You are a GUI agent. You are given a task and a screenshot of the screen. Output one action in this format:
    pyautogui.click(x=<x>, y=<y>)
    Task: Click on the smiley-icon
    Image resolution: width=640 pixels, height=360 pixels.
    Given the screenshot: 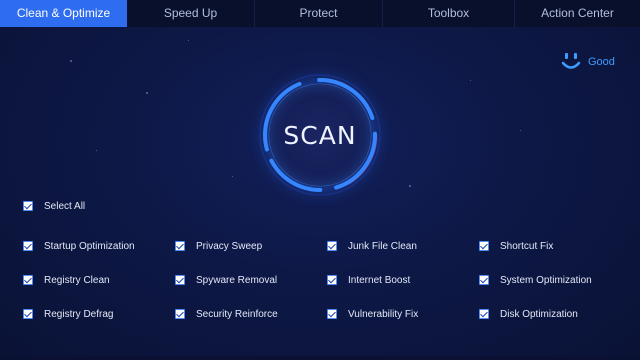 What is the action you would take?
    pyautogui.click(x=571, y=62)
    